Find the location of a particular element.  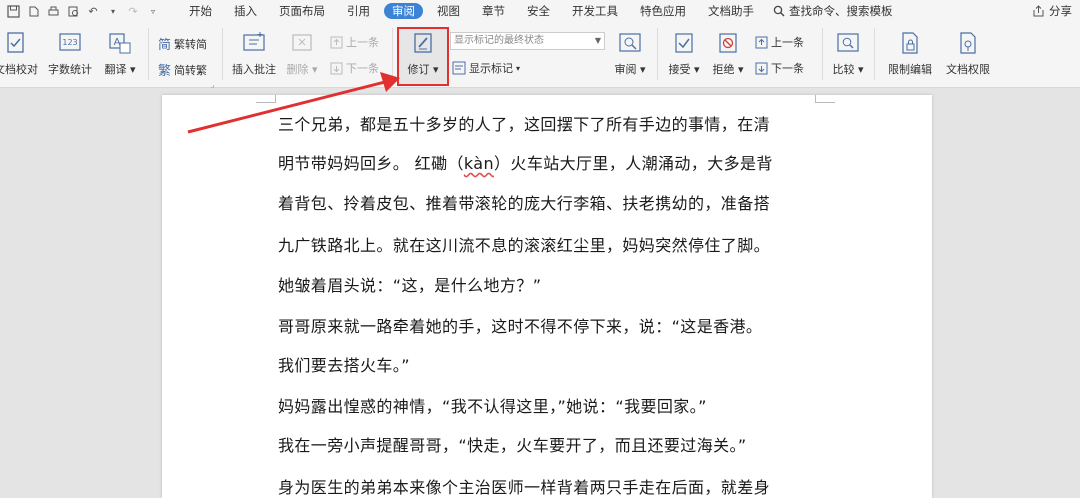

word-count-button: 123 字数统计 is located at coordinates (70, 49).